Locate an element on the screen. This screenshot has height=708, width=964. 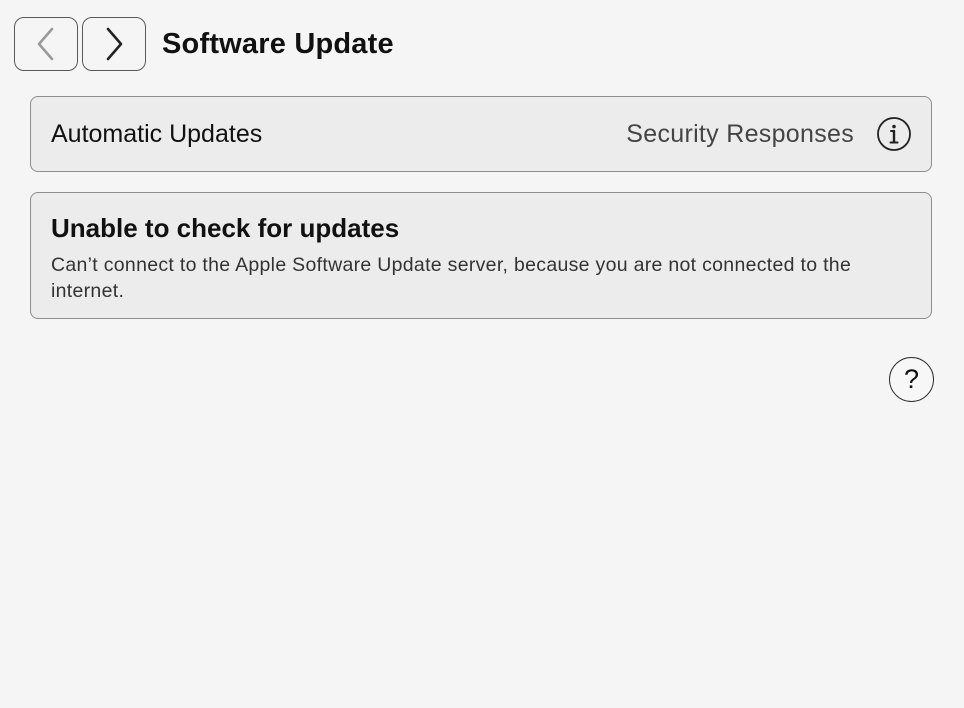
automatic-updates-value: Security Responses is located at coordinates (740, 133).